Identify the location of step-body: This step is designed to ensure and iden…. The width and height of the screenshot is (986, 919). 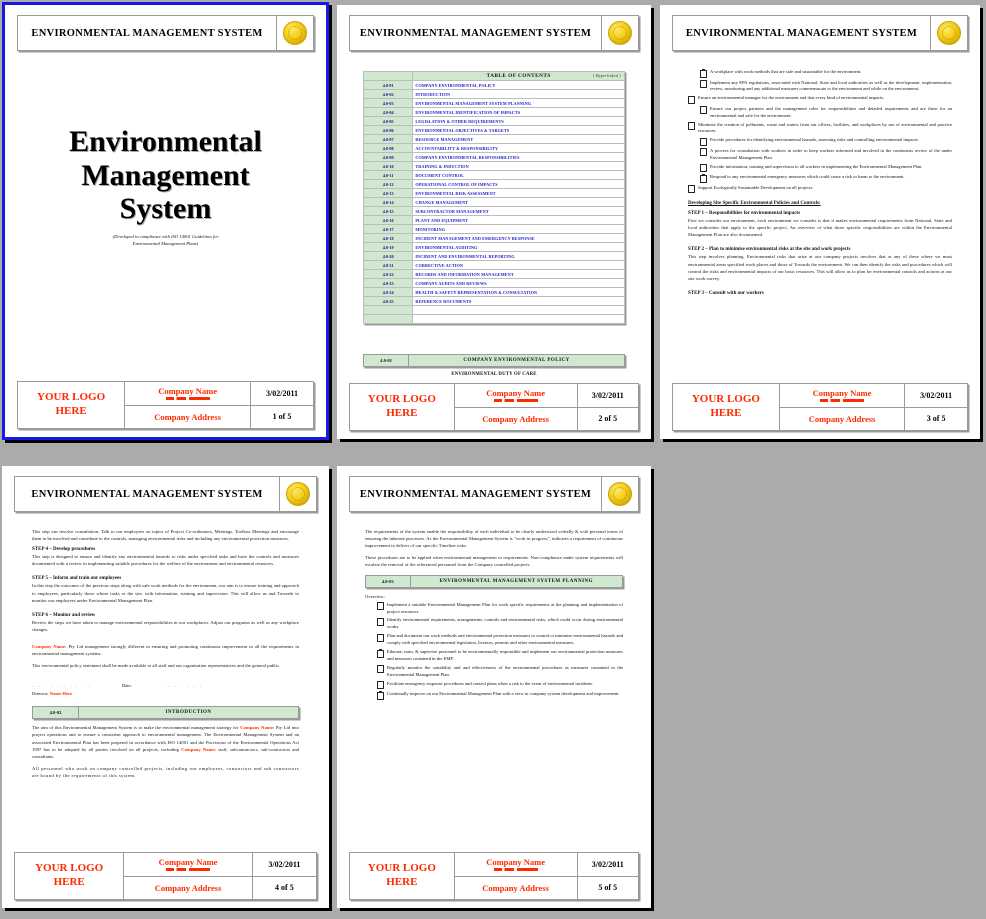
(165, 560).